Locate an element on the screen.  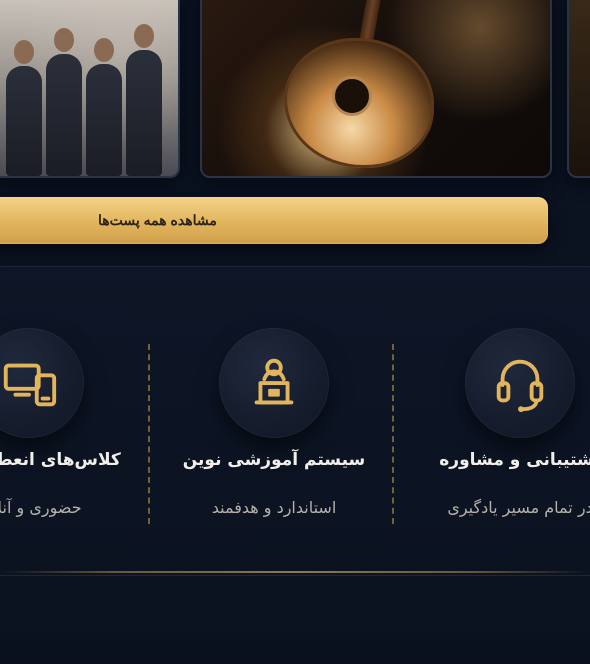
feature-support: پشتیبانی و مشاوره در تمام مسیر یادگیری is located at coordinates (497, 433).